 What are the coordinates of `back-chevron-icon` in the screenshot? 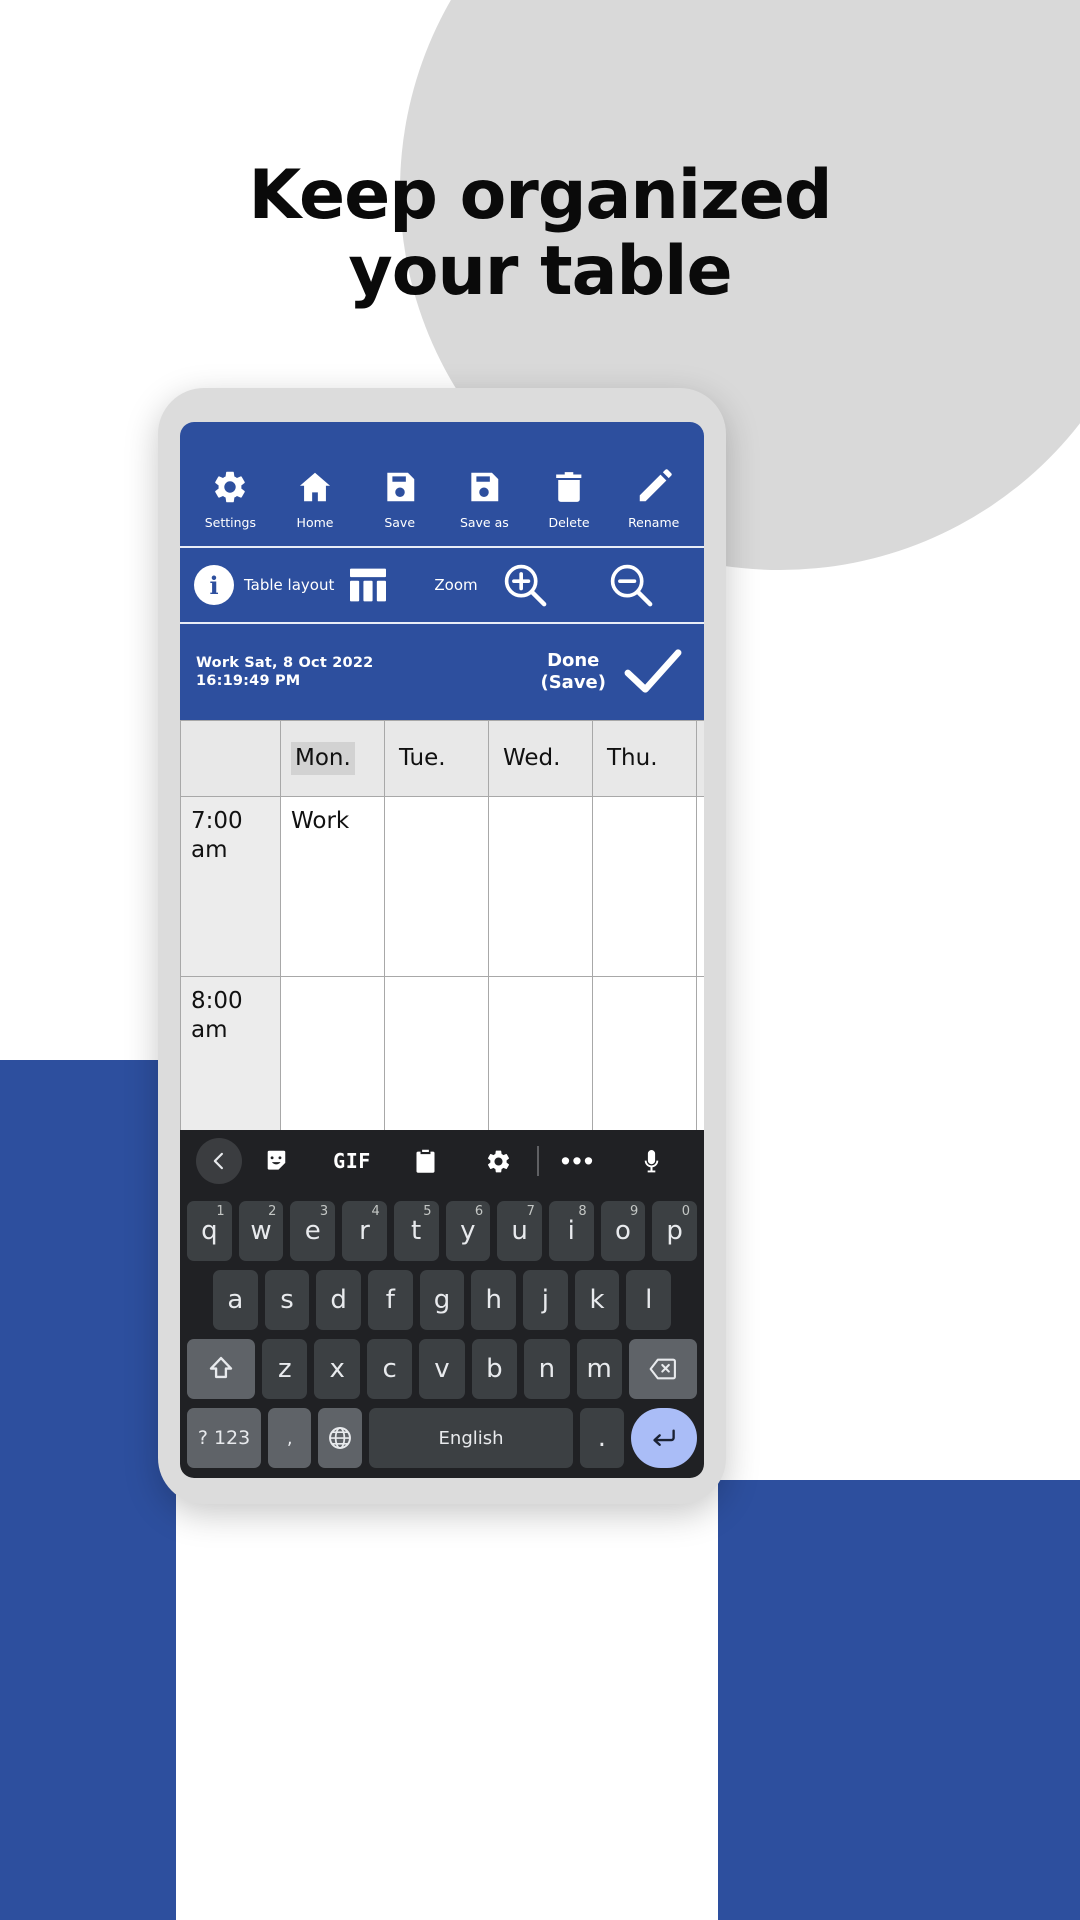 It's located at (219, 1161).